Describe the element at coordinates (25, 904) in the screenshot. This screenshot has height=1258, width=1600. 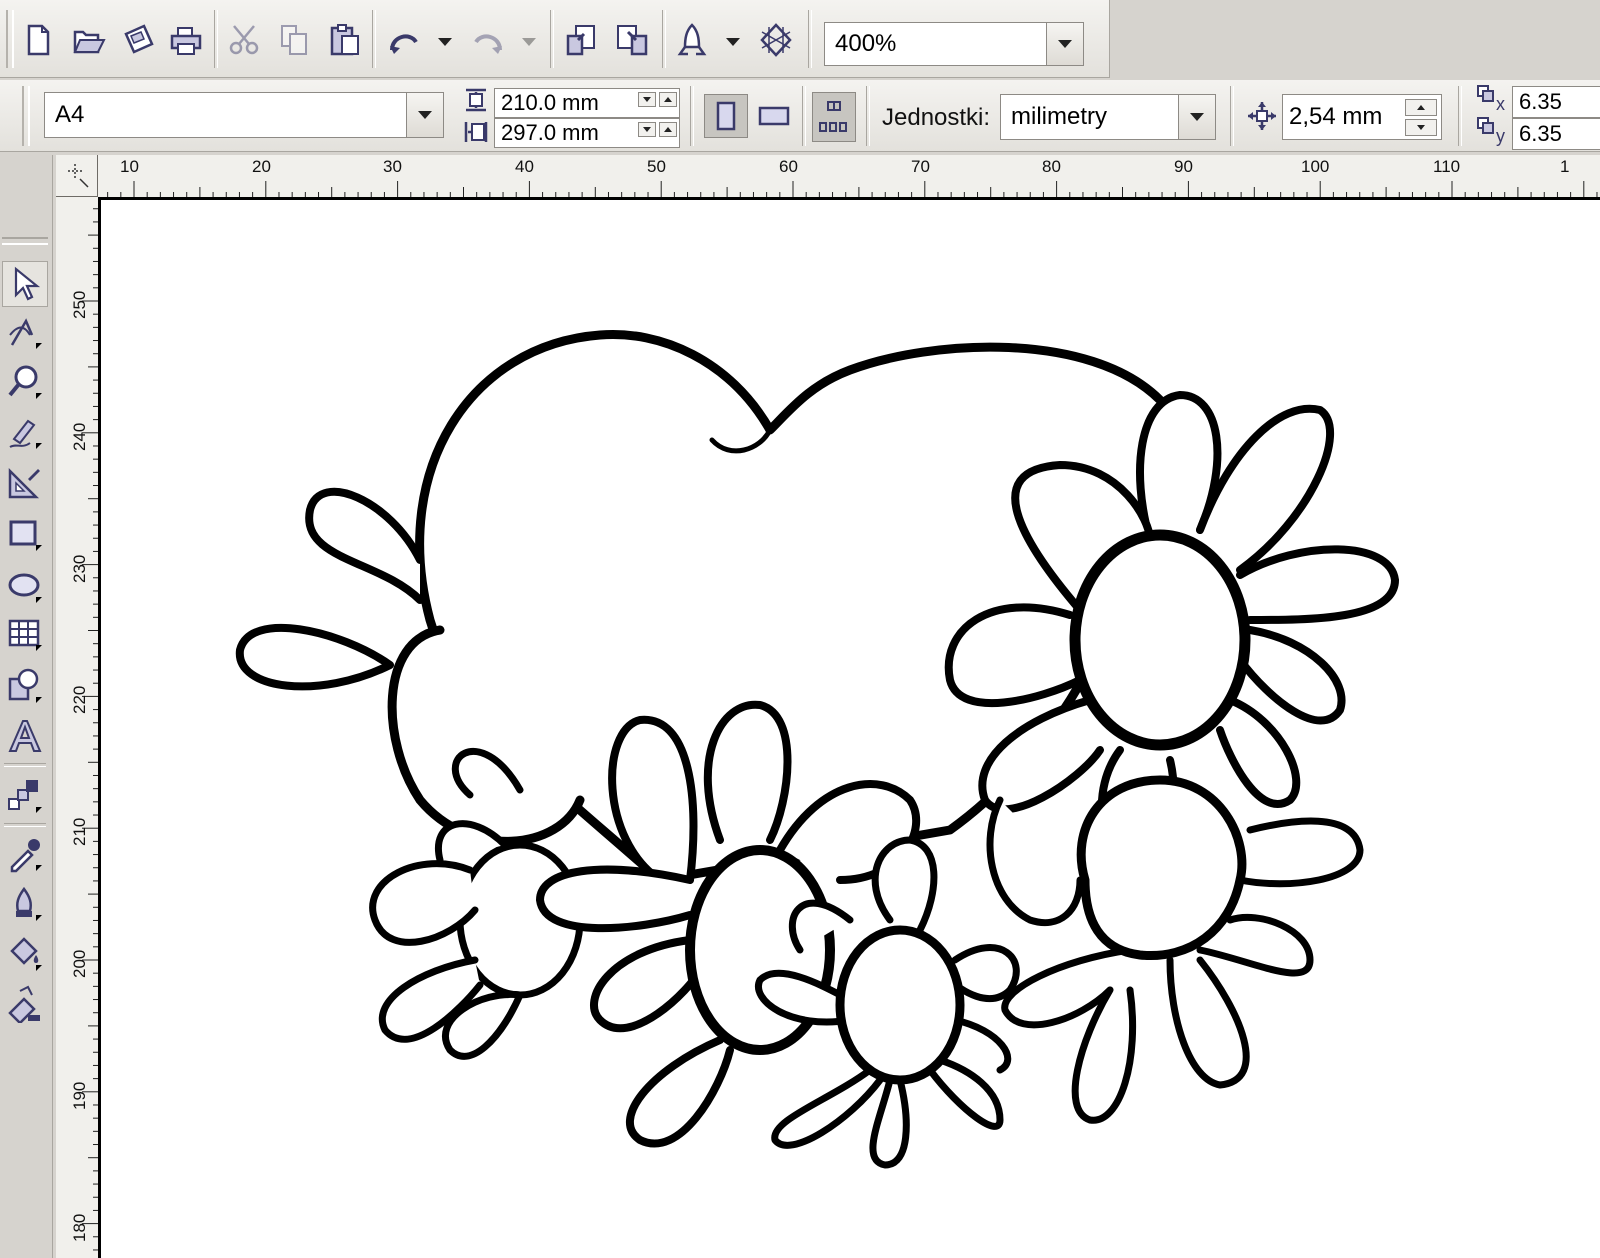
I see `outline-tool-icon` at that location.